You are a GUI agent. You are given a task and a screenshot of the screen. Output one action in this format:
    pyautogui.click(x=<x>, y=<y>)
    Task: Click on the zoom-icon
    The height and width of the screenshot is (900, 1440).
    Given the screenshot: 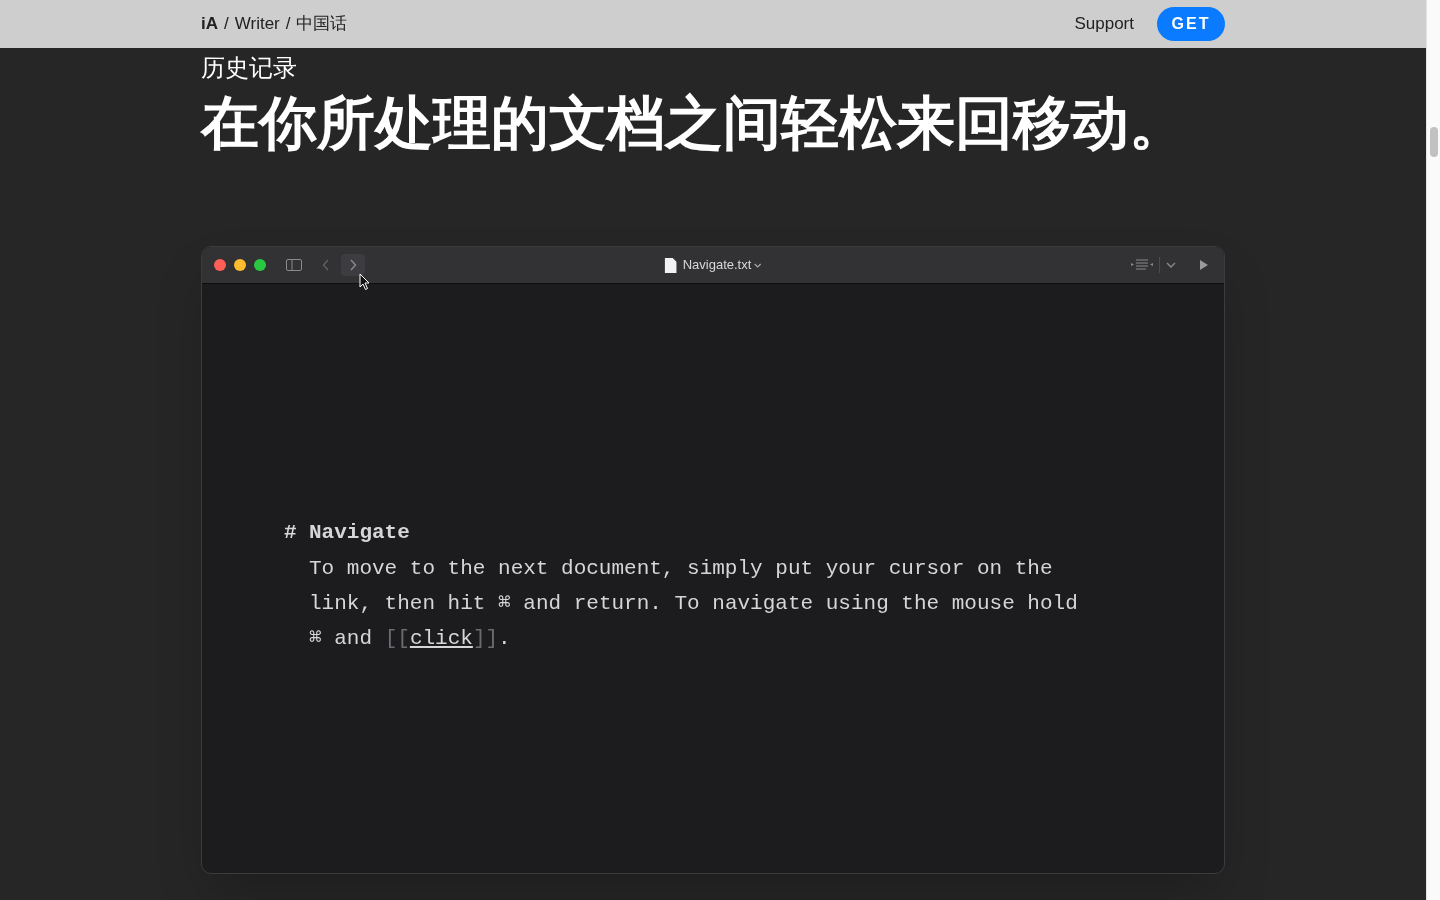 What is the action you would take?
    pyautogui.click(x=260, y=265)
    